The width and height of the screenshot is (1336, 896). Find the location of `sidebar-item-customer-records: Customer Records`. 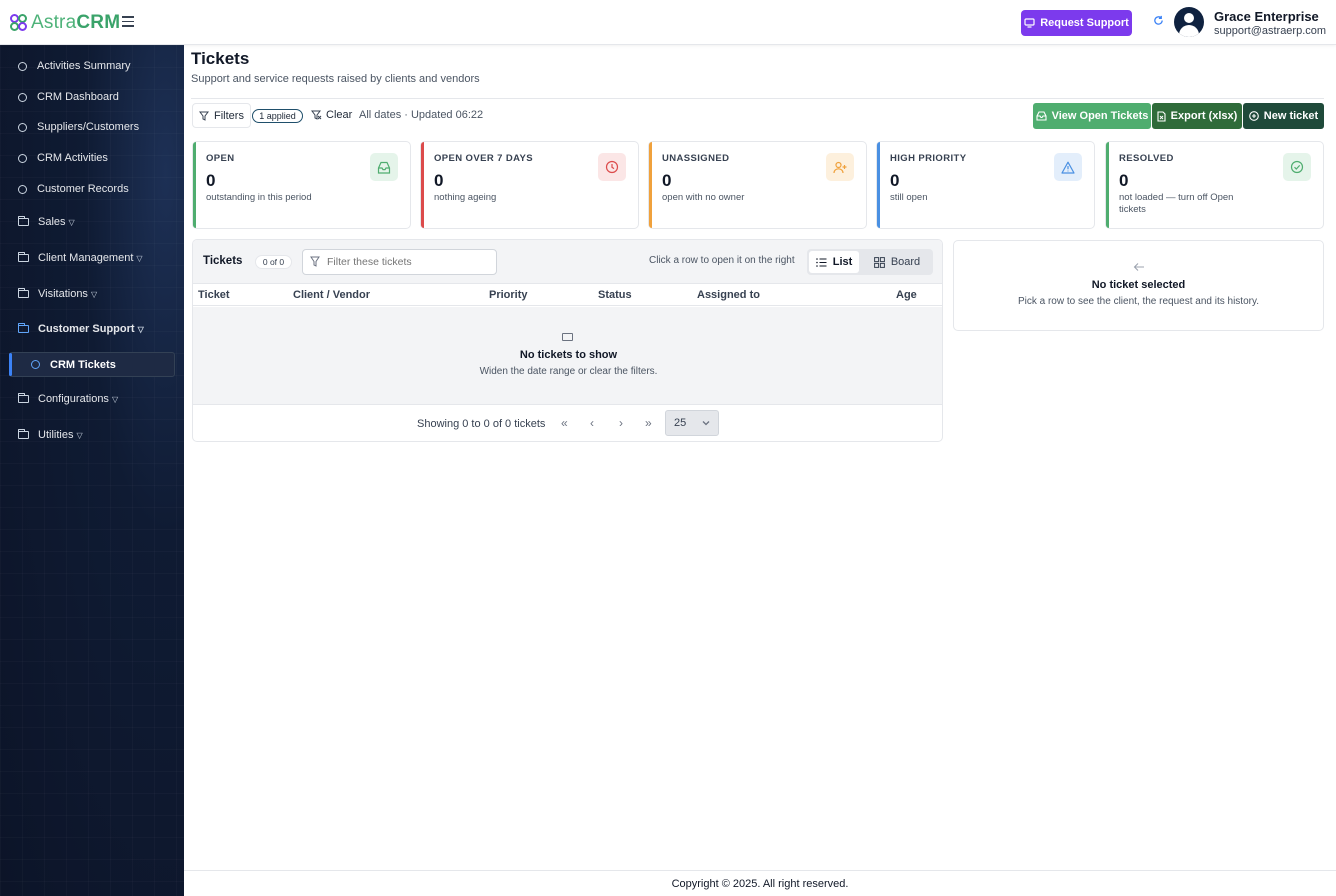

sidebar-item-customer-records: Customer Records is located at coordinates (92, 189).